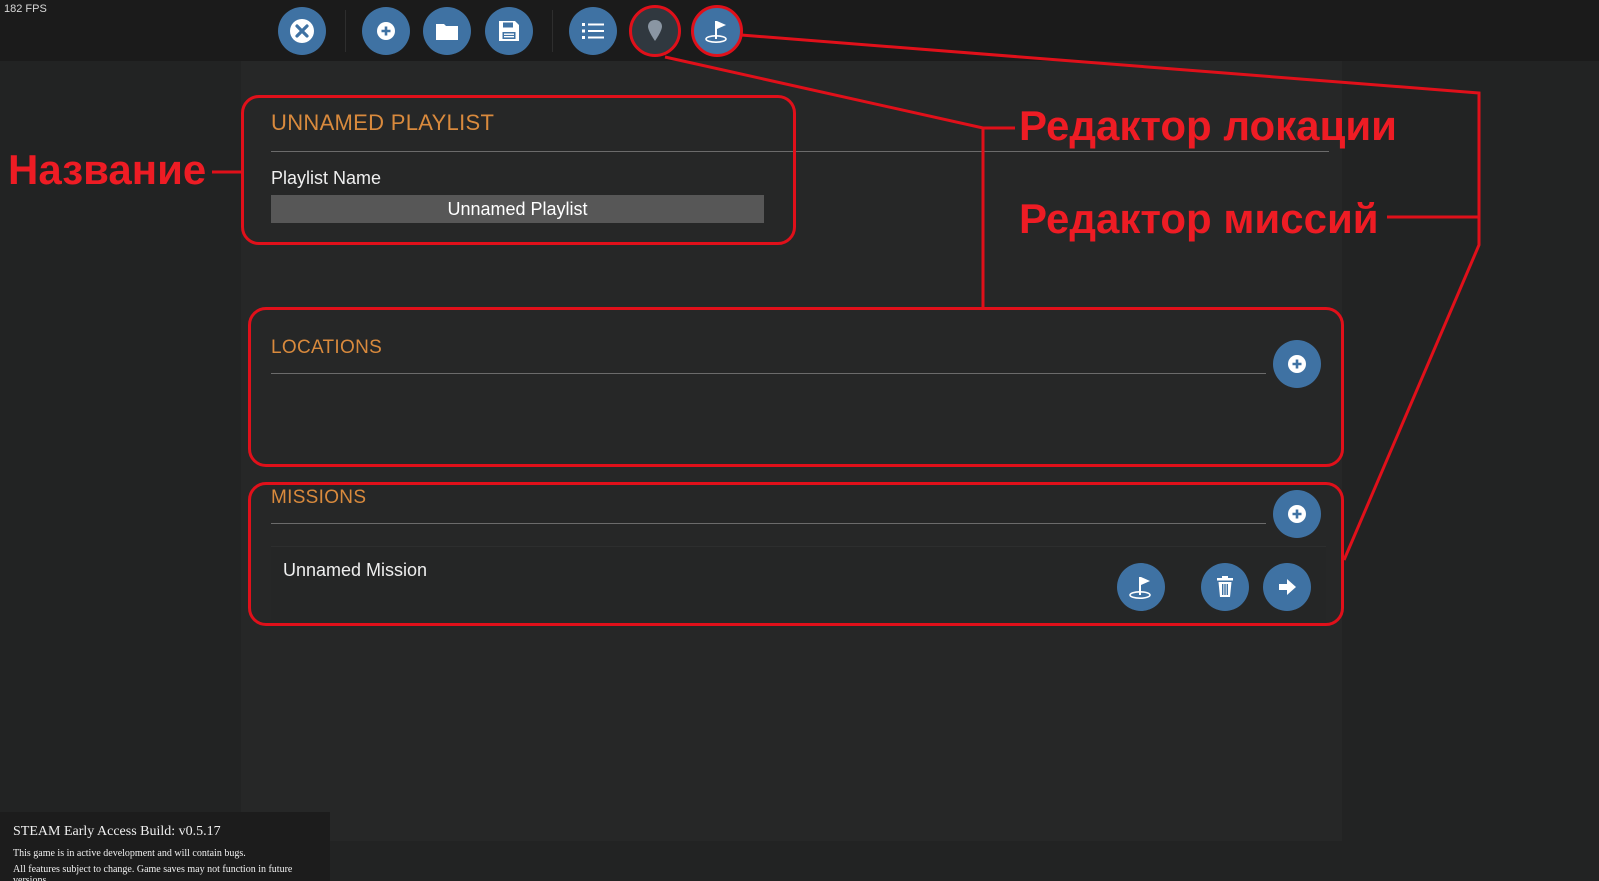 The height and width of the screenshot is (881, 1599). I want to click on fps-counter: 182 FPS, so click(25, 9).